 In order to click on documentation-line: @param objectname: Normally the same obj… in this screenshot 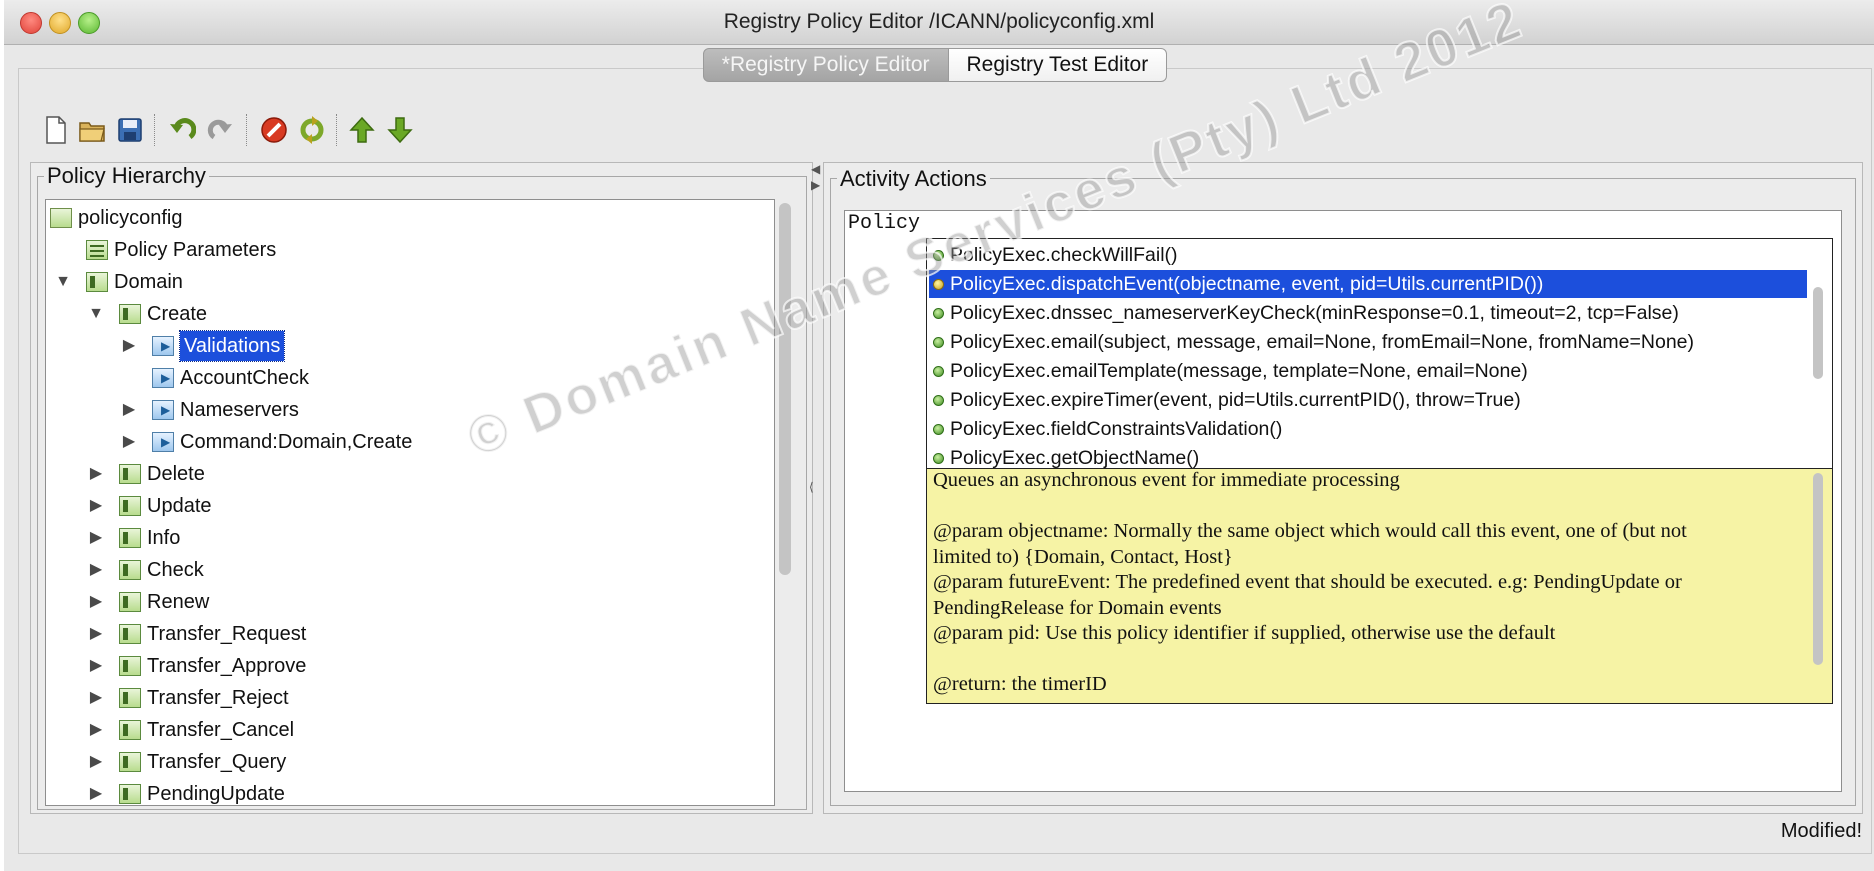, I will do `click(1310, 531)`.